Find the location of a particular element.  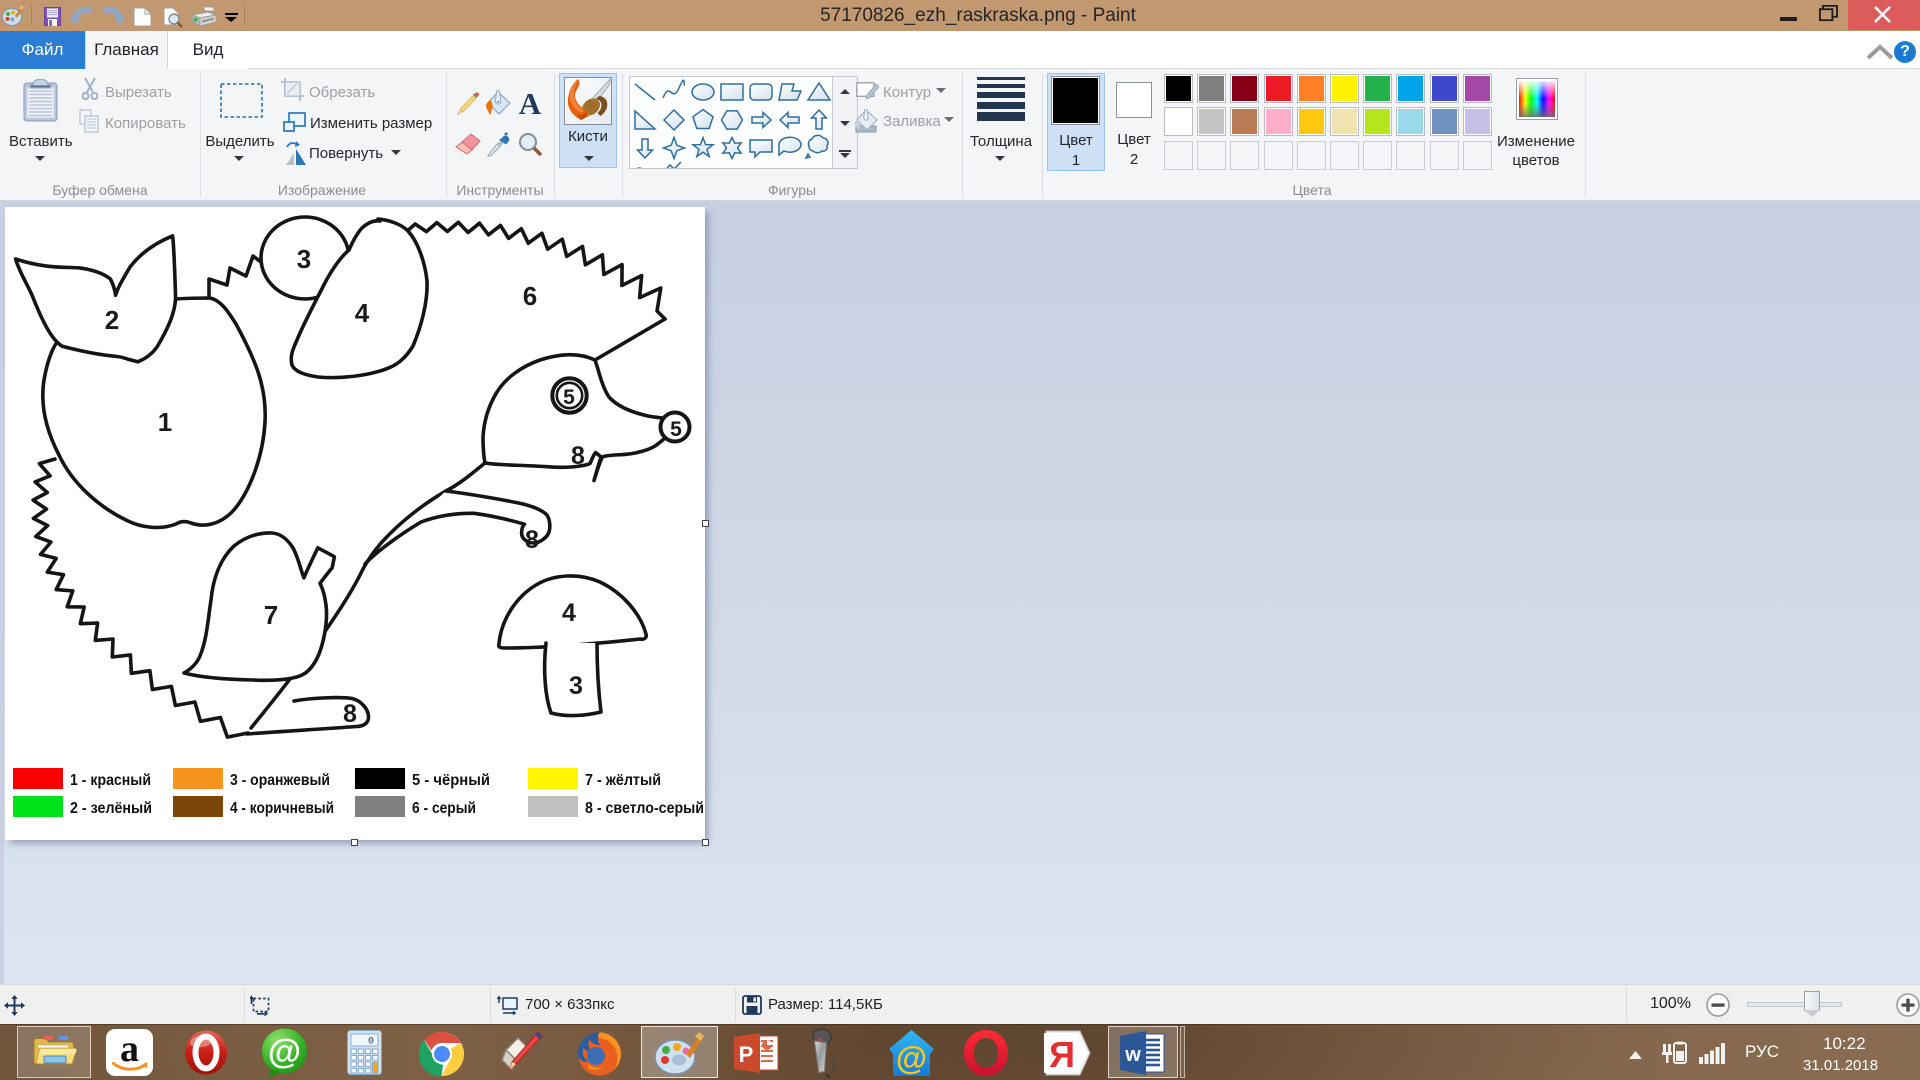

svg-text: 7 - жёлтый is located at coordinates (623, 780).